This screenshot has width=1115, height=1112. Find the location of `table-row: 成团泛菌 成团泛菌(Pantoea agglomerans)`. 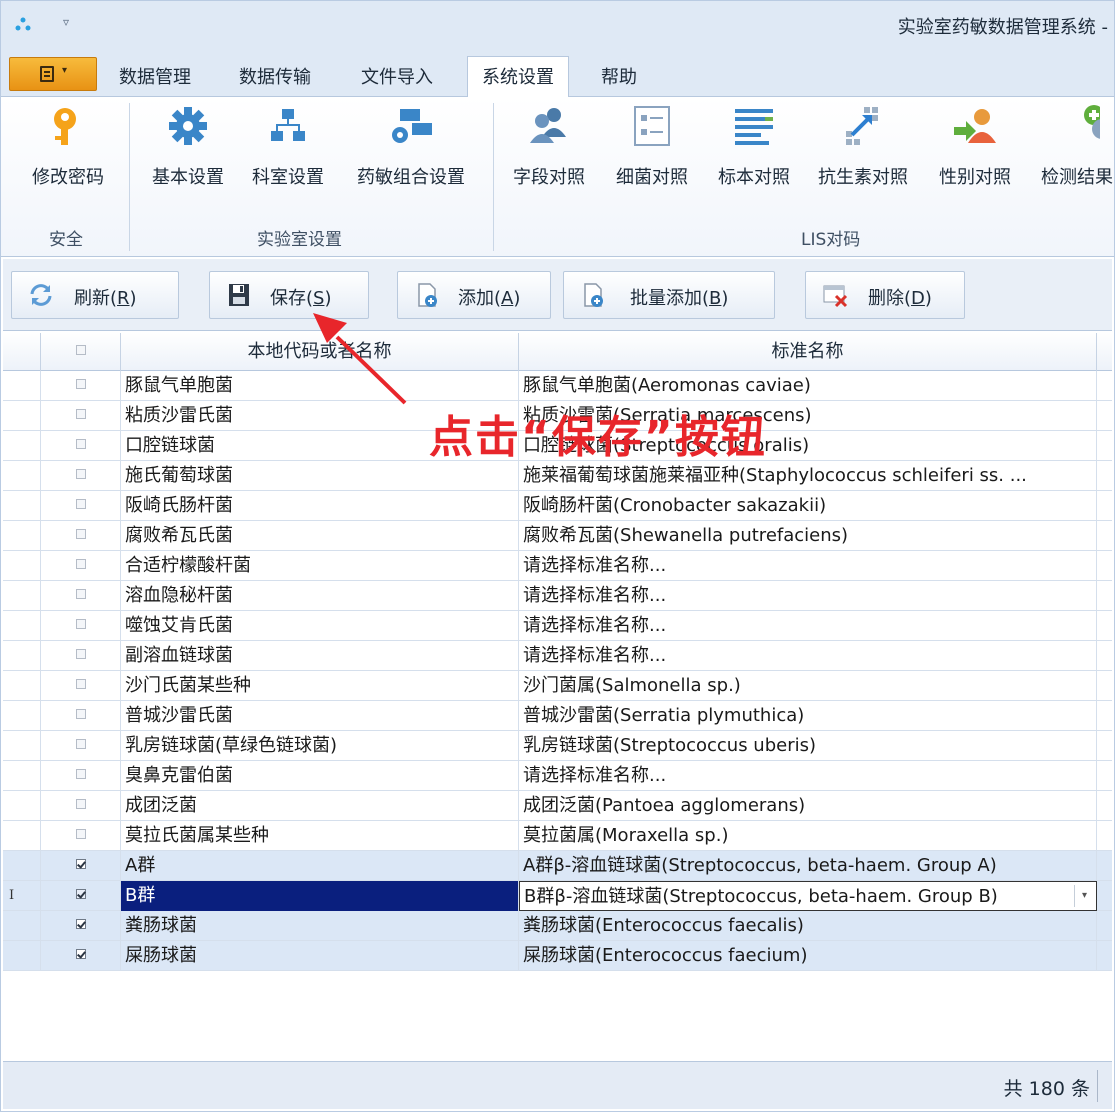

table-row: 成团泛菌 成团泛菌(Pantoea agglomerans) is located at coordinates (557, 806).